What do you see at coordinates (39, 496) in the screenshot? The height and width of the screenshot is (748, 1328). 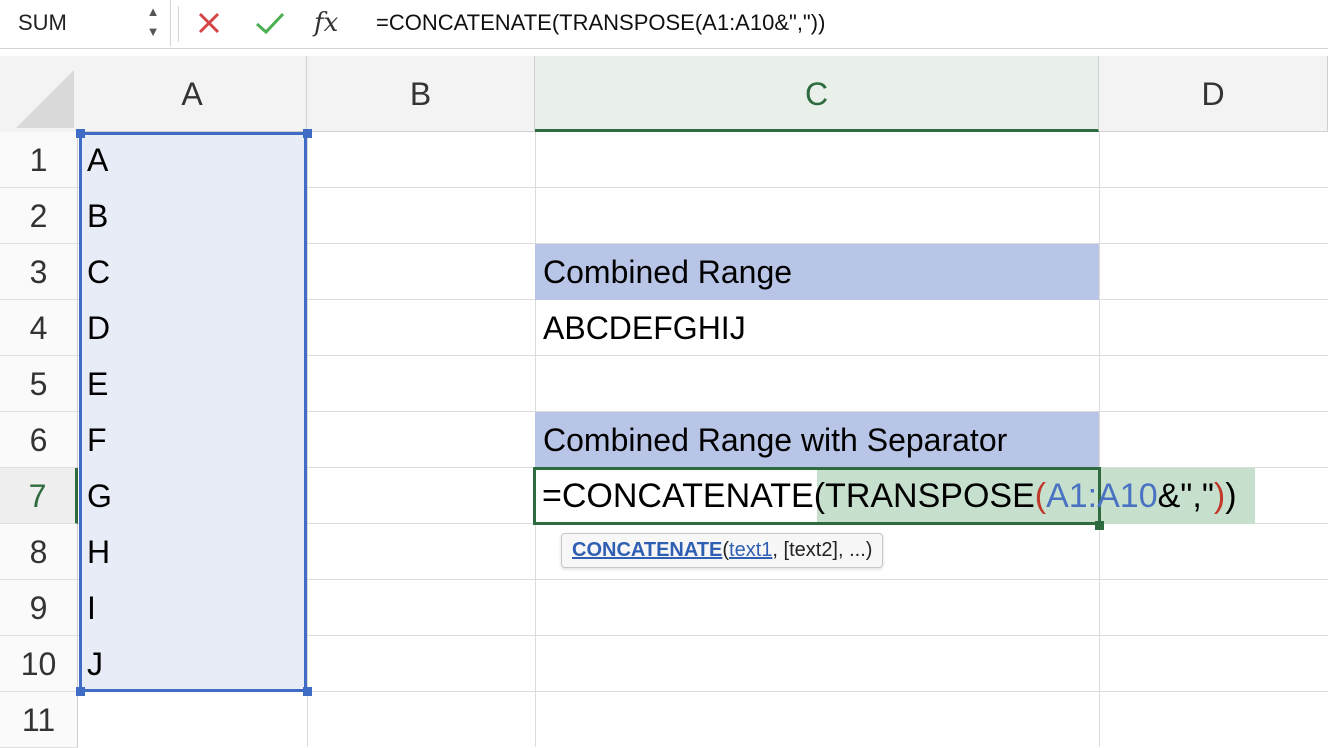 I see `row-header-7: 7` at bounding box center [39, 496].